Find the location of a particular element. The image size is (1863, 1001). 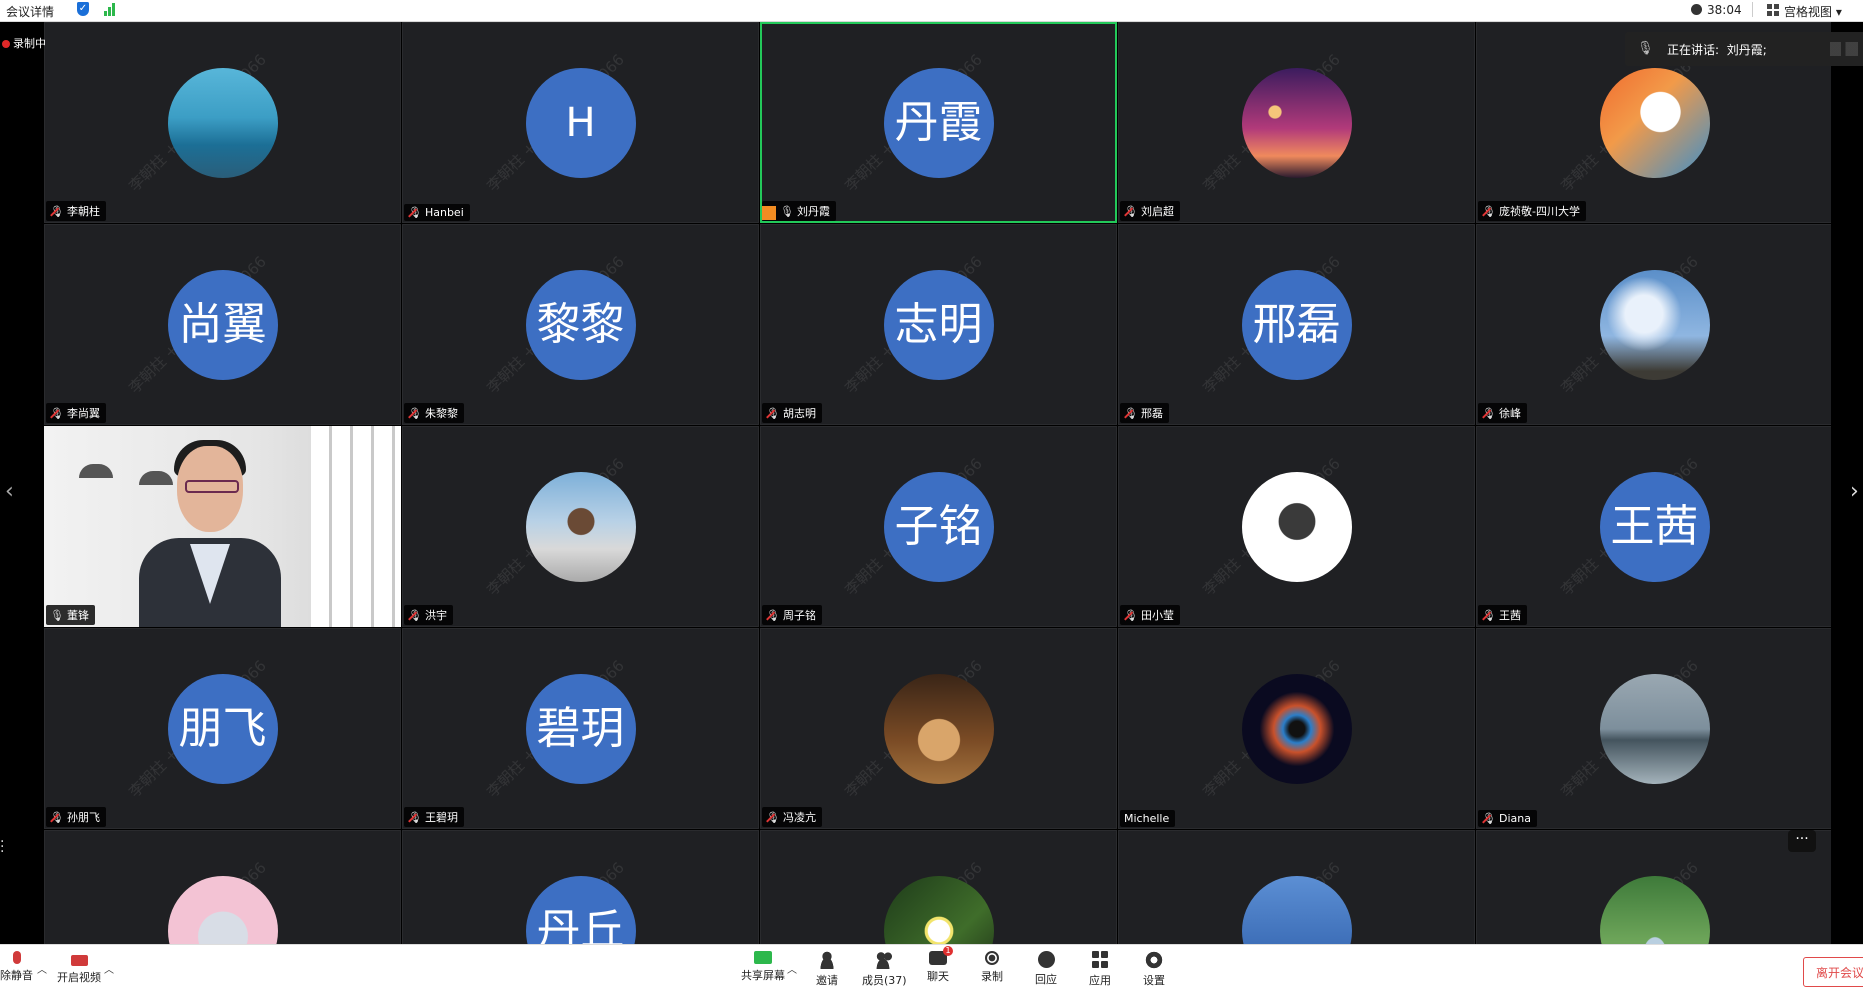

view-mode-dropdown: 宫格视图 ▾ is located at coordinates (1813, 11).